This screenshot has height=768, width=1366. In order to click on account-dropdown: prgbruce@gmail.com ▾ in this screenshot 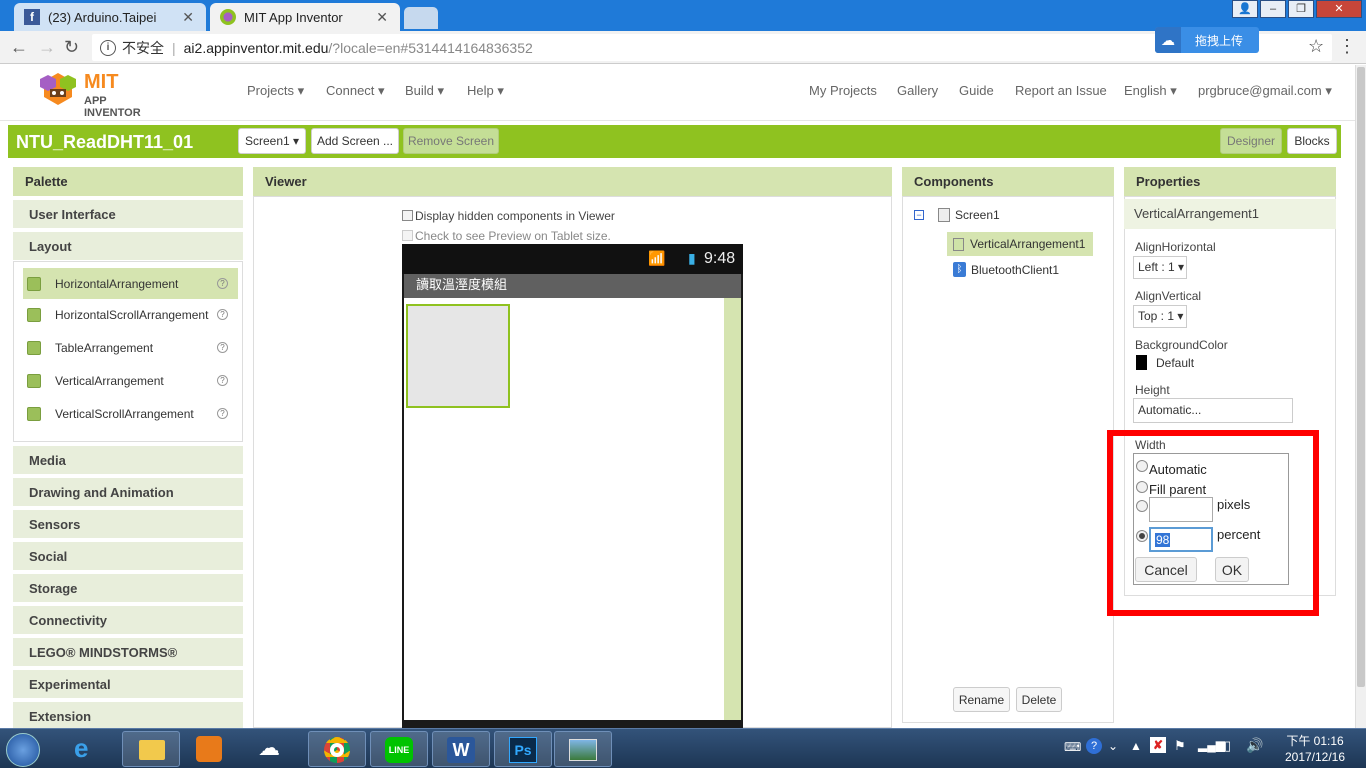, I will do `click(1265, 91)`.